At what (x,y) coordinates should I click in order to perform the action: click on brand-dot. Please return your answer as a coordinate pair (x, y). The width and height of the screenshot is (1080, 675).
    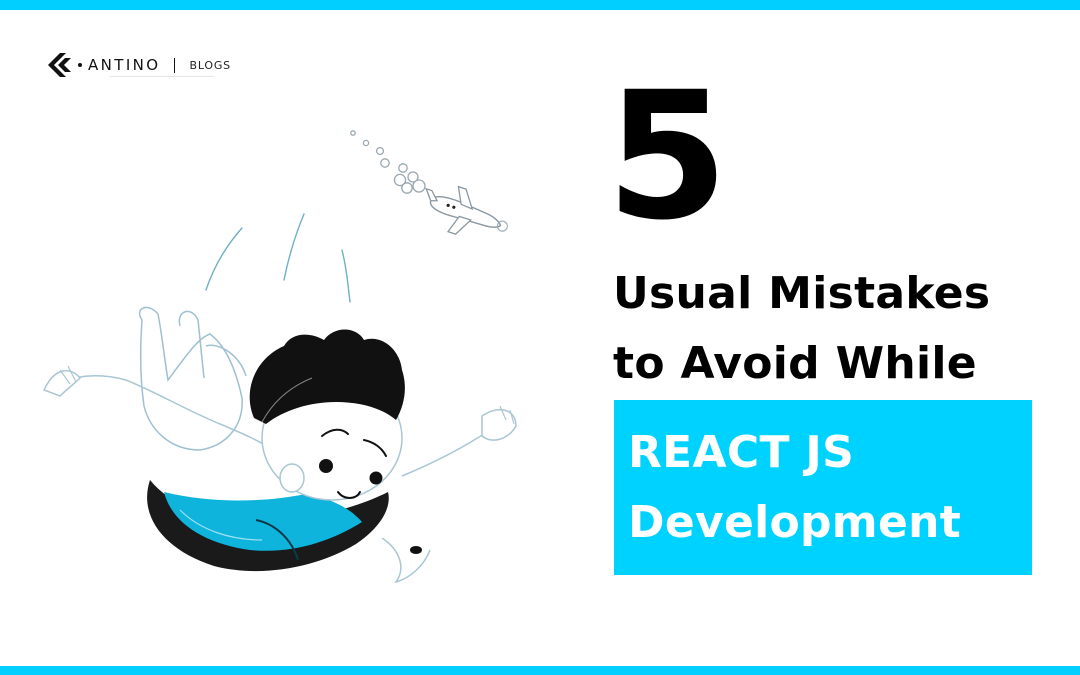
    Looking at the image, I should click on (80, 65).